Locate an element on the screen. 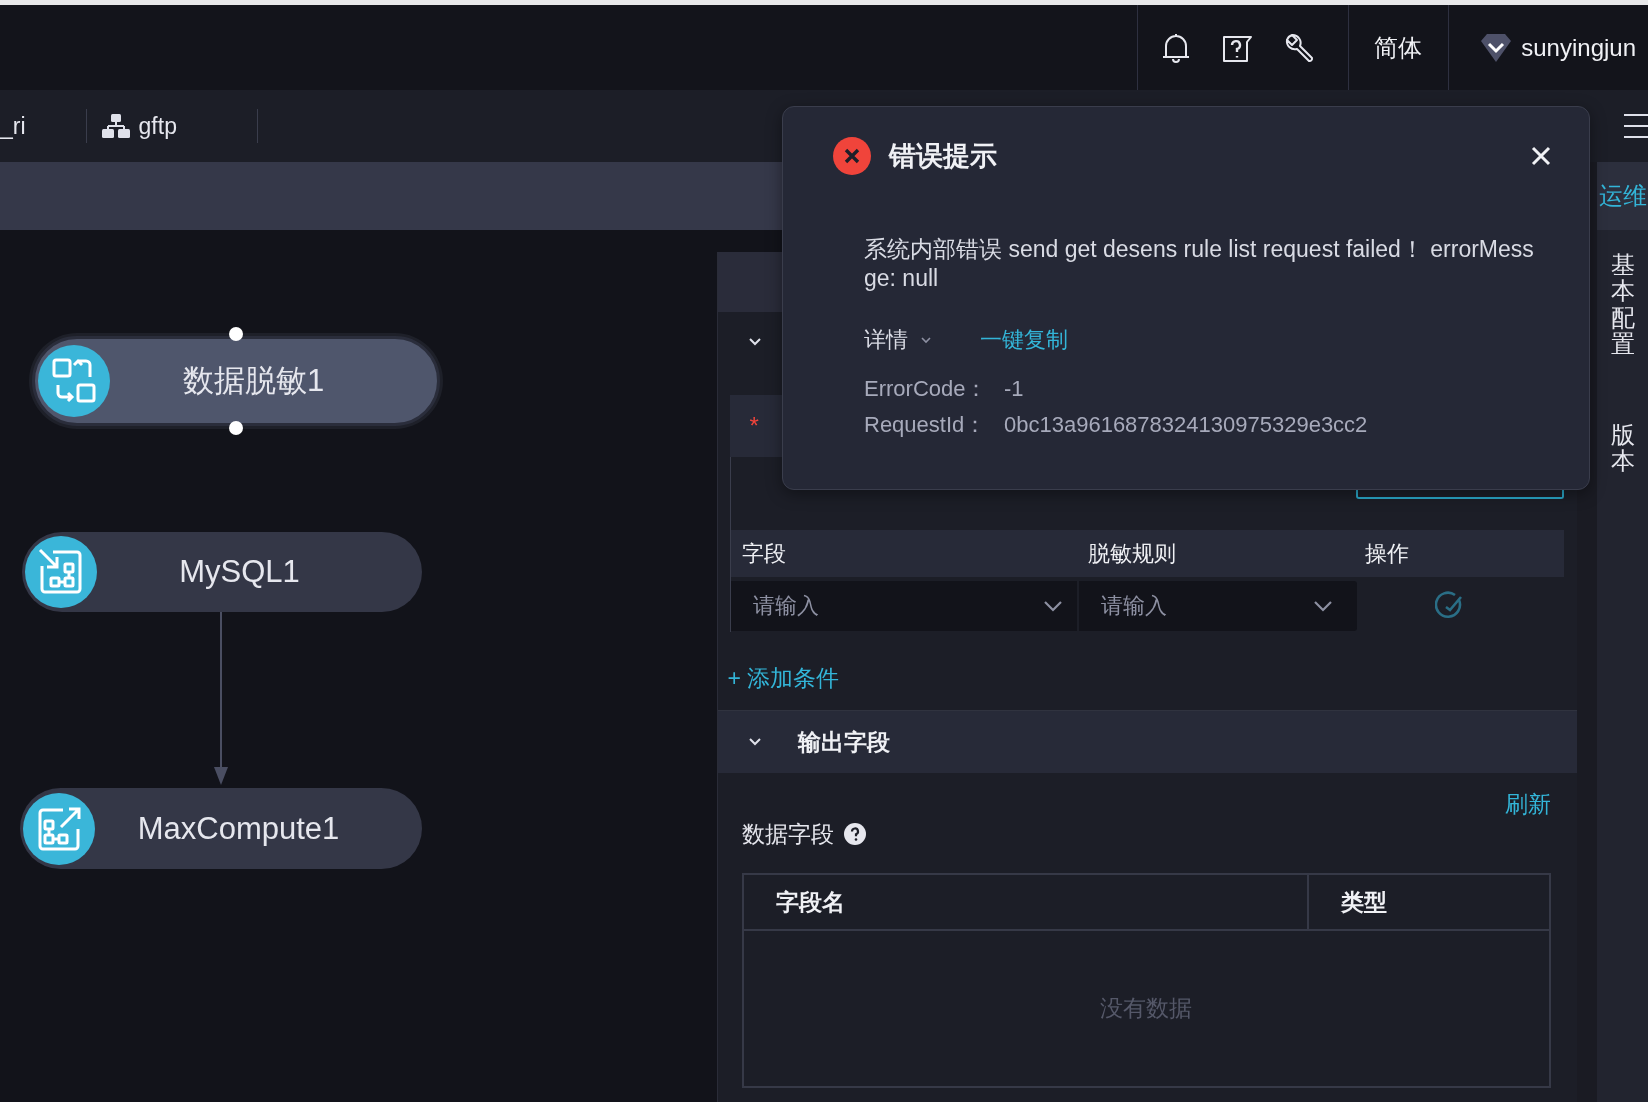 The image size is (1648, 1102). dialog-title: 错误提示 is located at coordinates (943, 156).